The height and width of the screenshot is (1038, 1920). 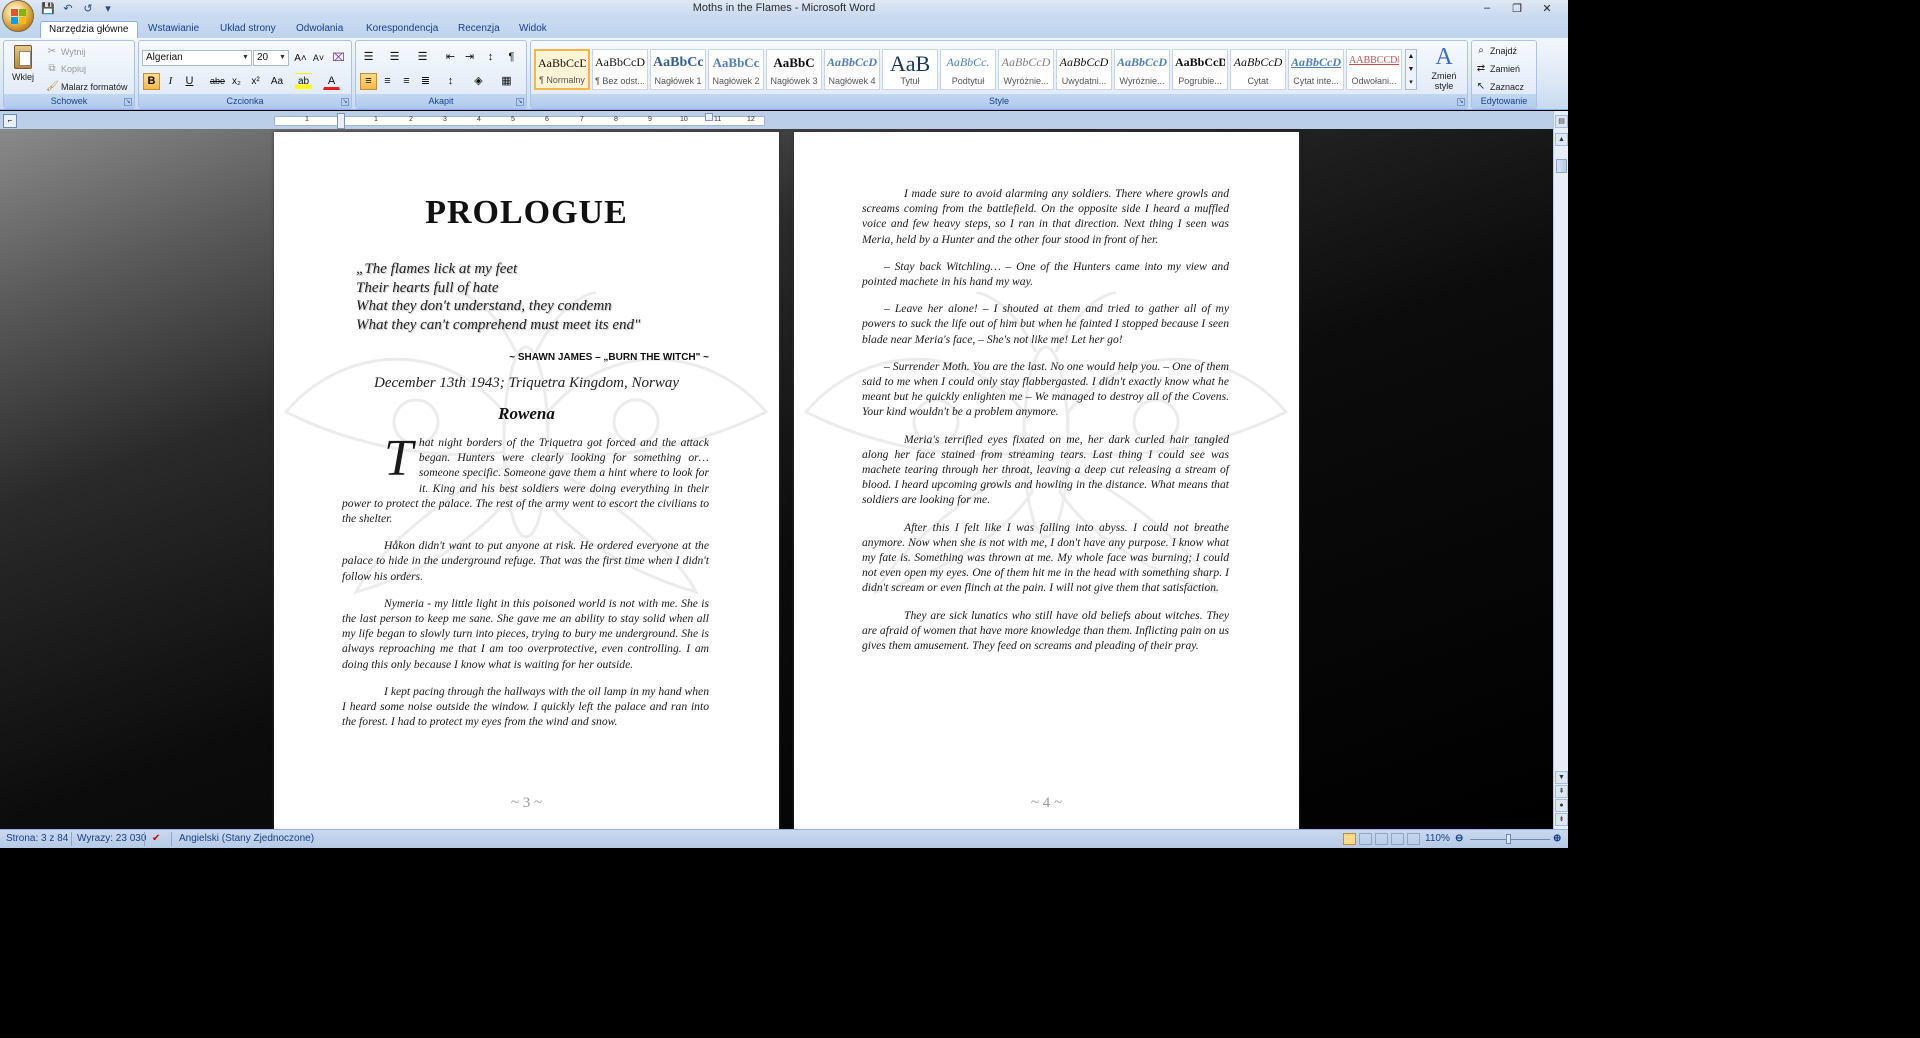 What do you see at coordinates (533, 29) in the screenshot?
I see `tab-view: Widok` at bounding box center [533, 29].